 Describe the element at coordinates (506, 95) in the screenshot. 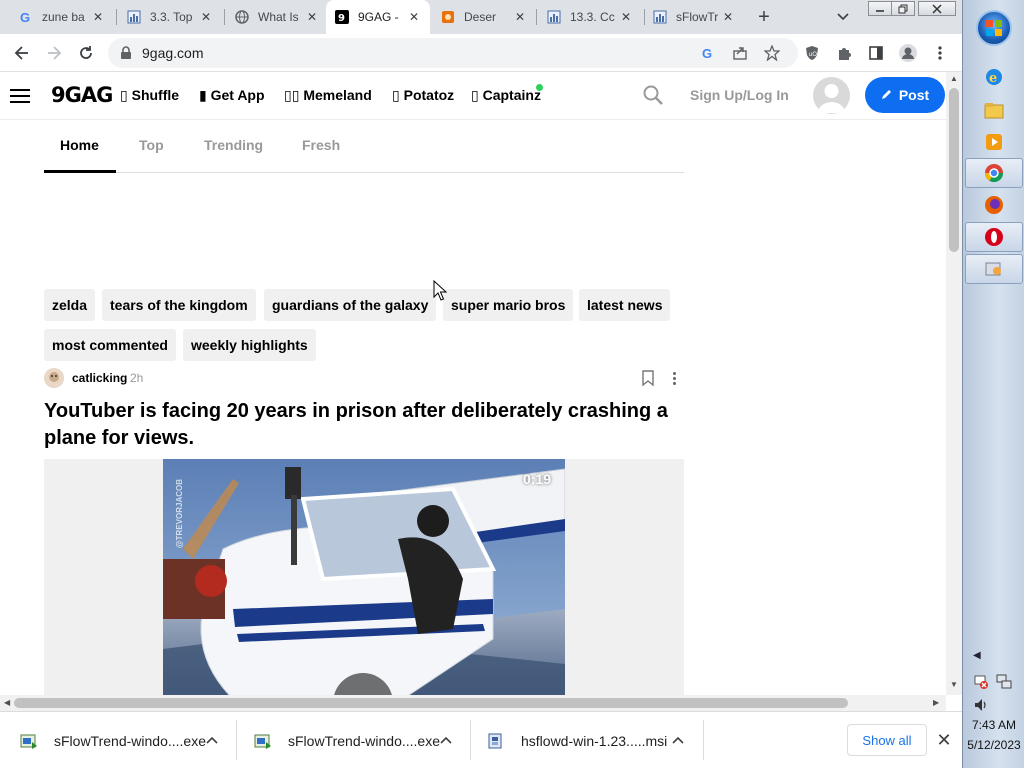

I see `nav-captainz: ▯ Captainz` at that location.